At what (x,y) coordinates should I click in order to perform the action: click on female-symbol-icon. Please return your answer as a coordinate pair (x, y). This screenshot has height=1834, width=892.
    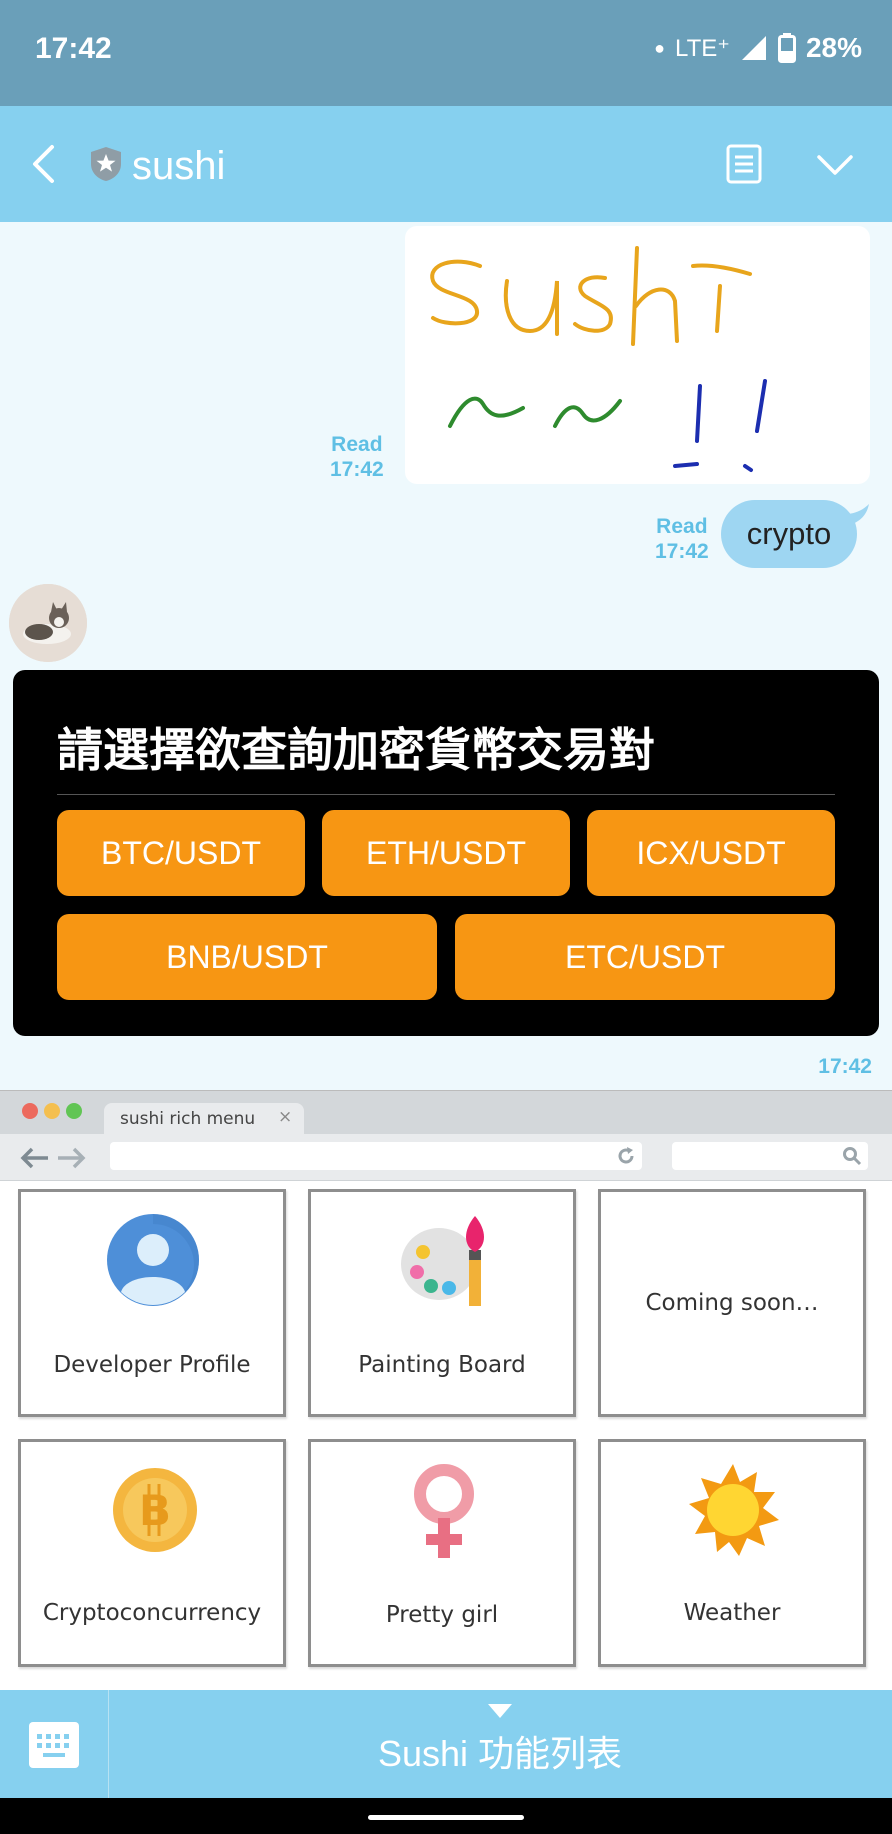
    Looking at the image, I should click on (444, 1511).